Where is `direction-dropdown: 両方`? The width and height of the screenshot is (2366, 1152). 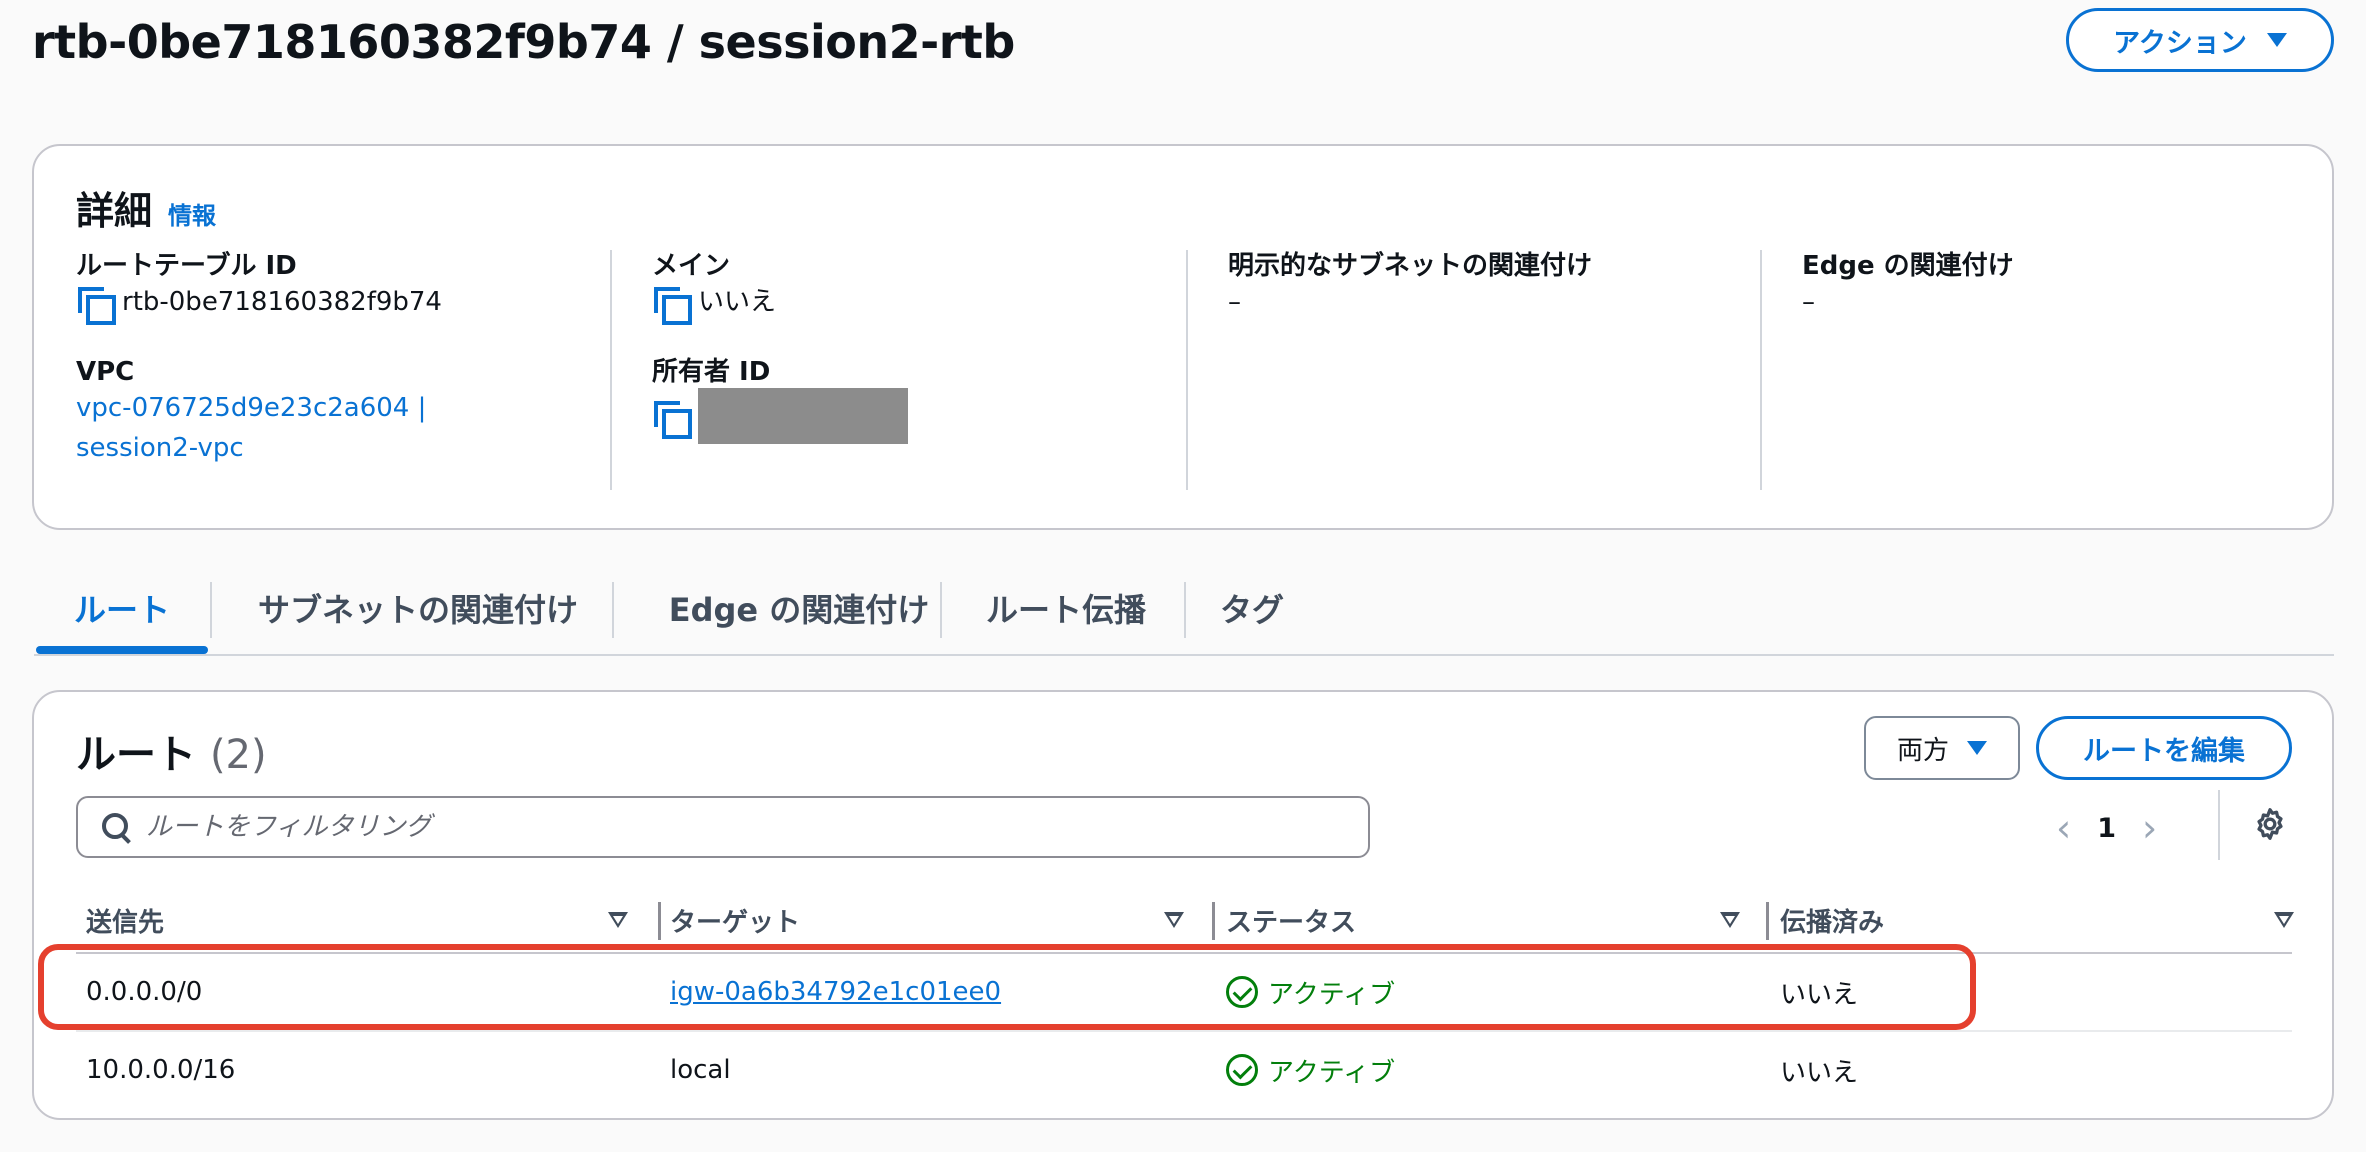 direction-dropdown: 両方 is located at coordinates (1942, 748).